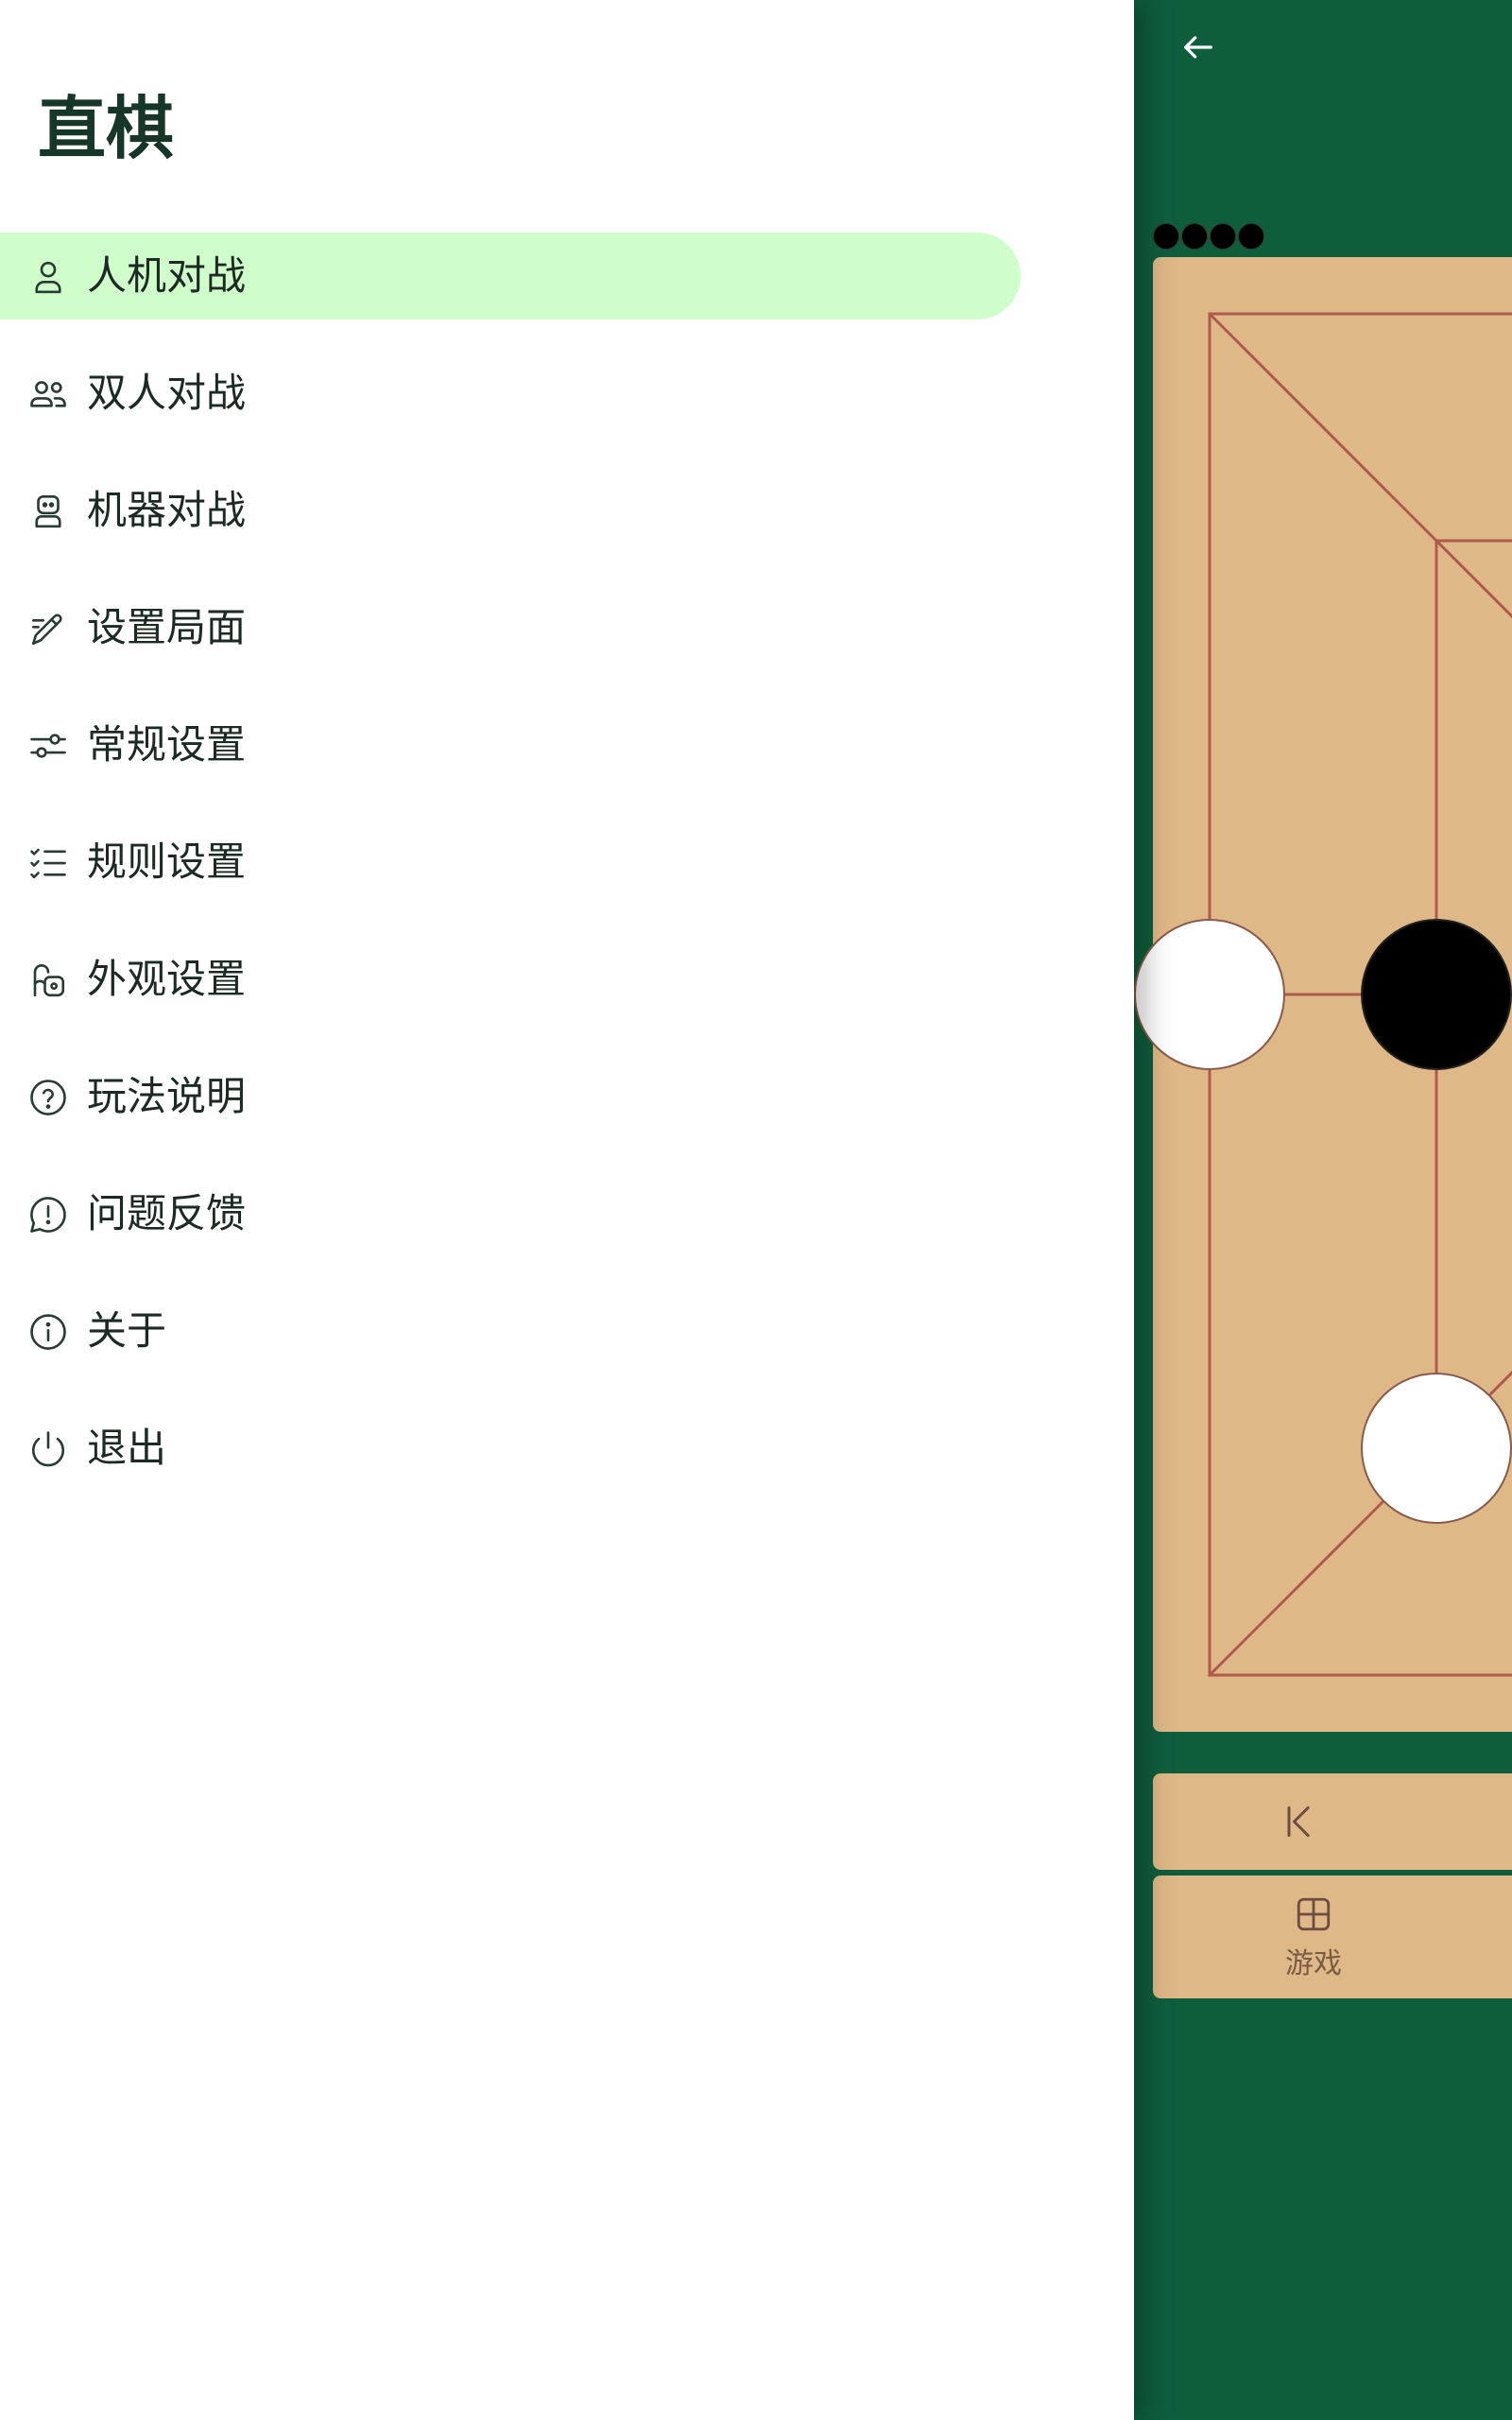 The image size is (1512, 2420). What do you see at coordinates (1332, 1822) in the screenshot?
I see `move-controls-bar` at bounding box center [1332, 1822].